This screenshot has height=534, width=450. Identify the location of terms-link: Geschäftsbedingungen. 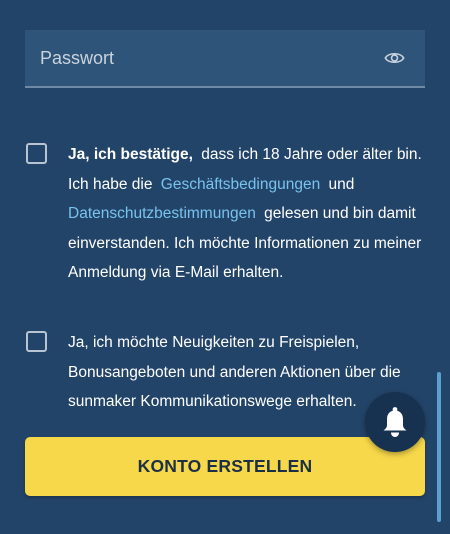
(240, 184).